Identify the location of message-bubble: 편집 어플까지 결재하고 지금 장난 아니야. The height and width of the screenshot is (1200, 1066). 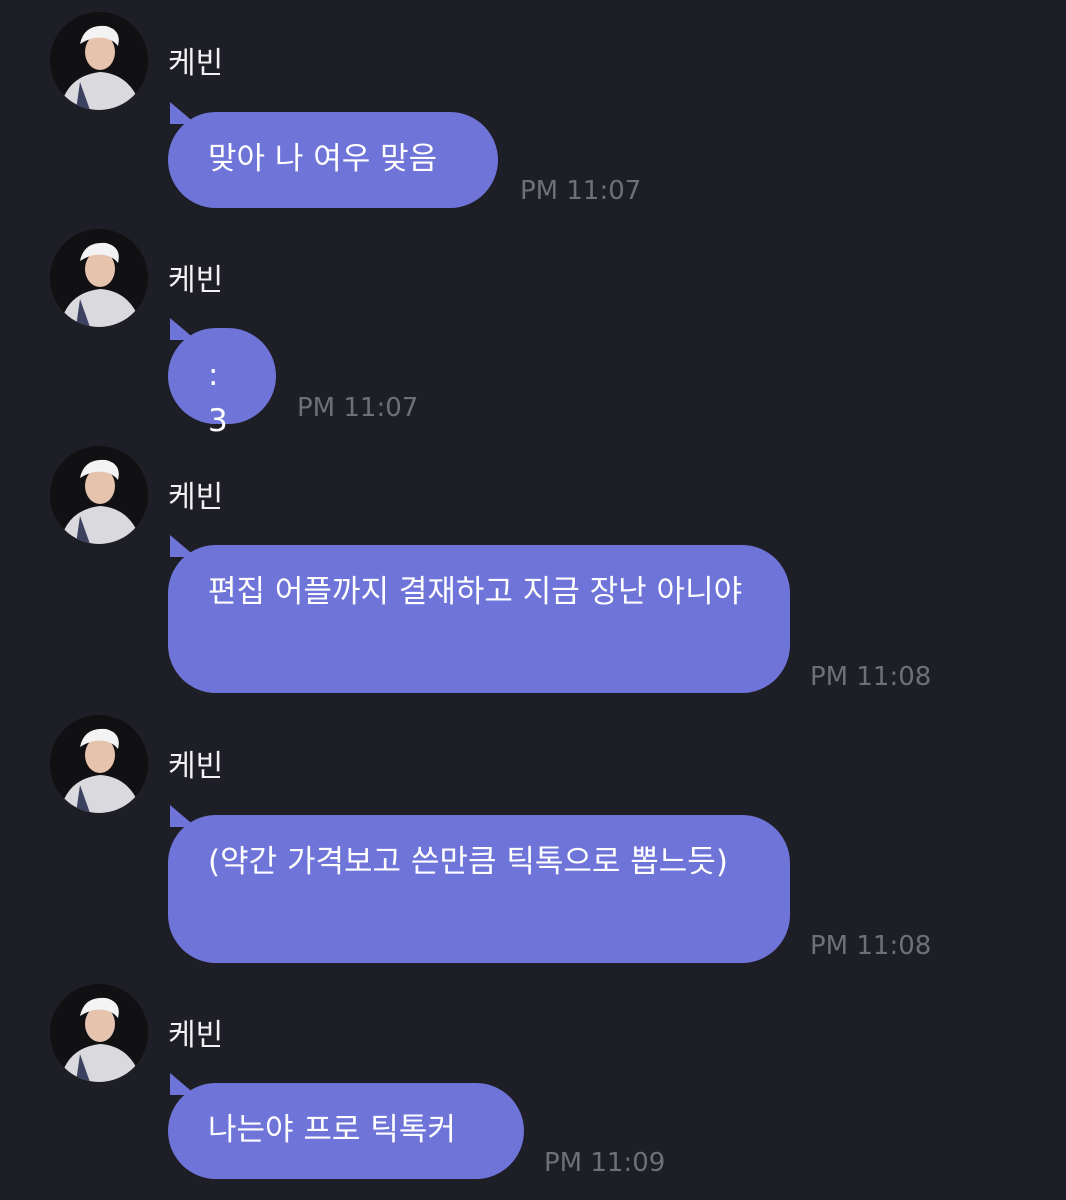
(479, 619).